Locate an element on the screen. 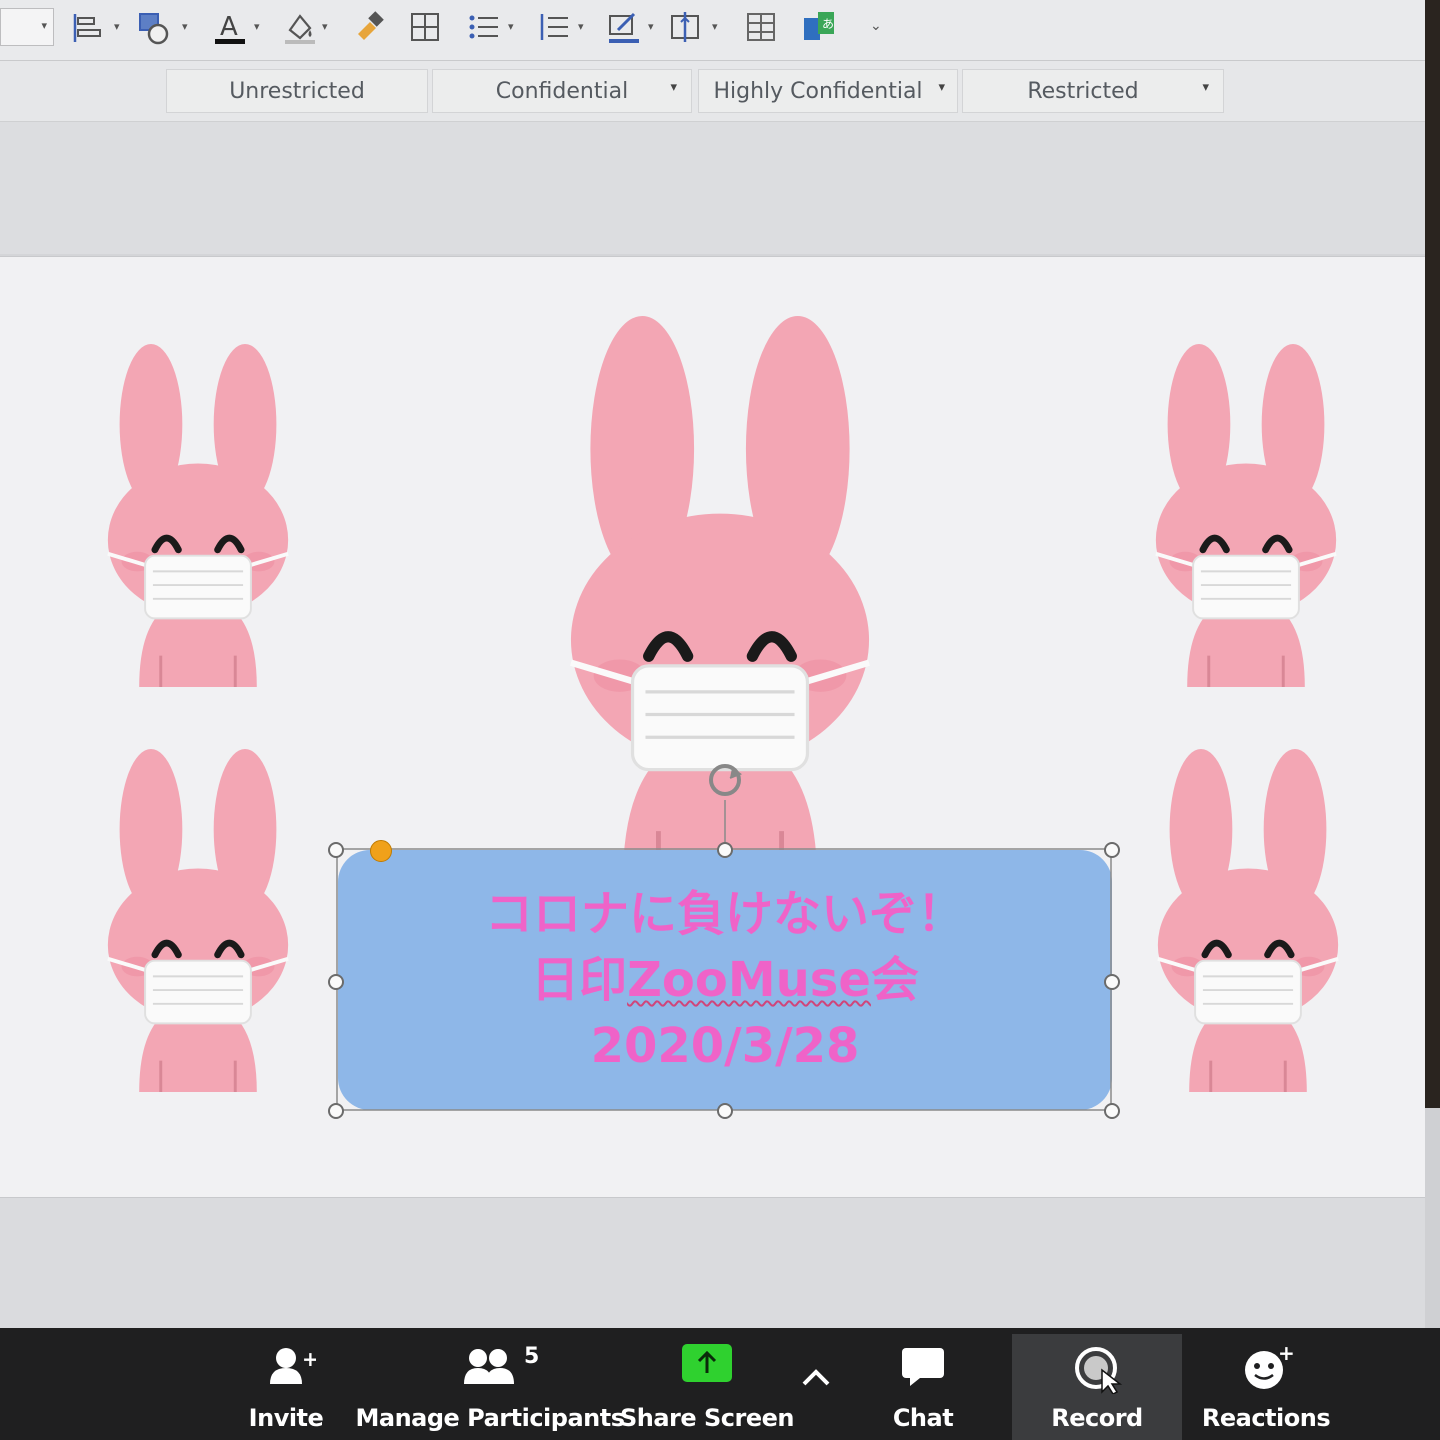 The height and width of the screenshot is (1440, 1440). resize-handle-top-right is located at coordinates (1112, 850).